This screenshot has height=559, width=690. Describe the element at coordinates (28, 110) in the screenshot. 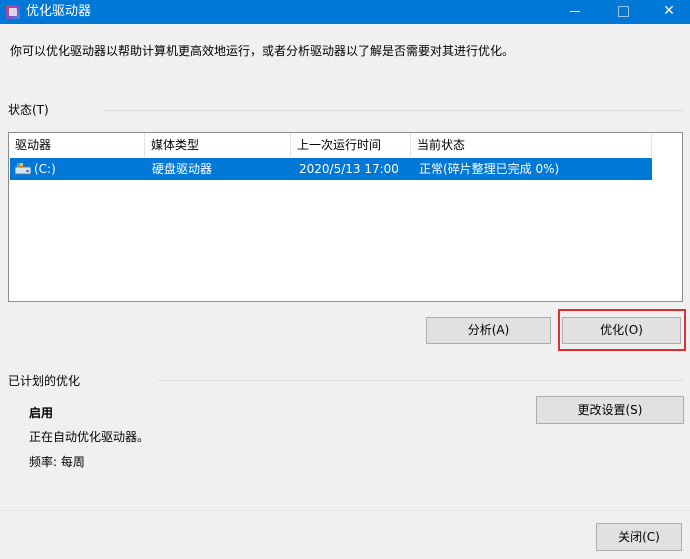

I see `status-section-label: 状态(T)` at that location.